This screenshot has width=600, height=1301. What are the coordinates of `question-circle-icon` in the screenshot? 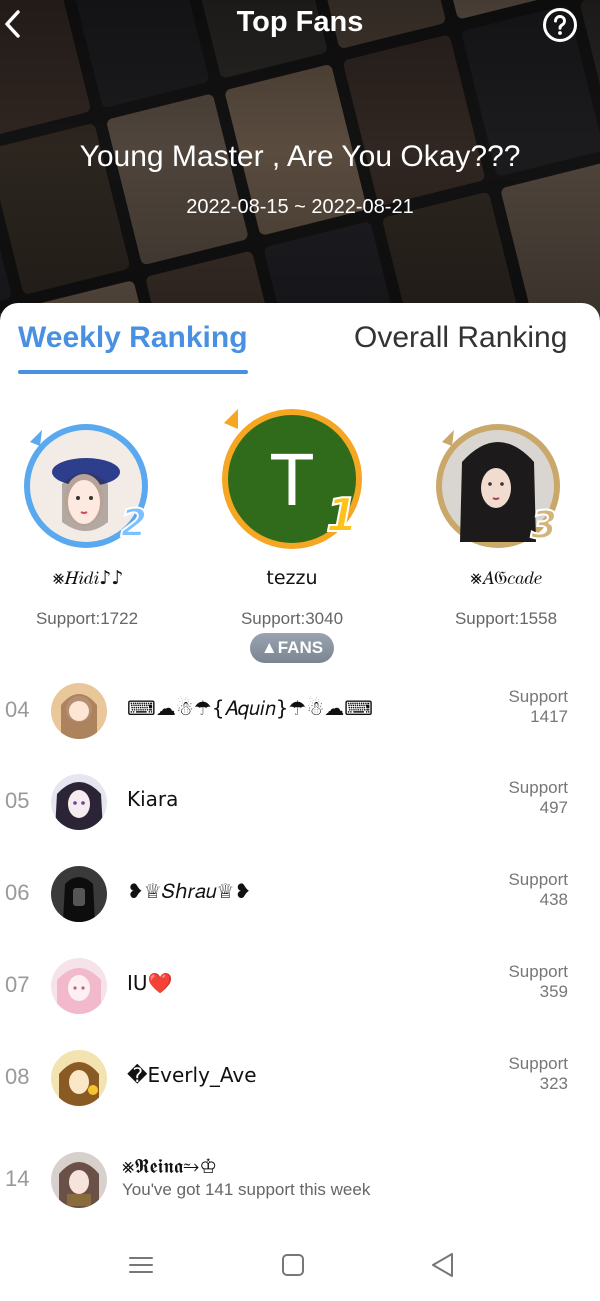 It's located at (560, 25).